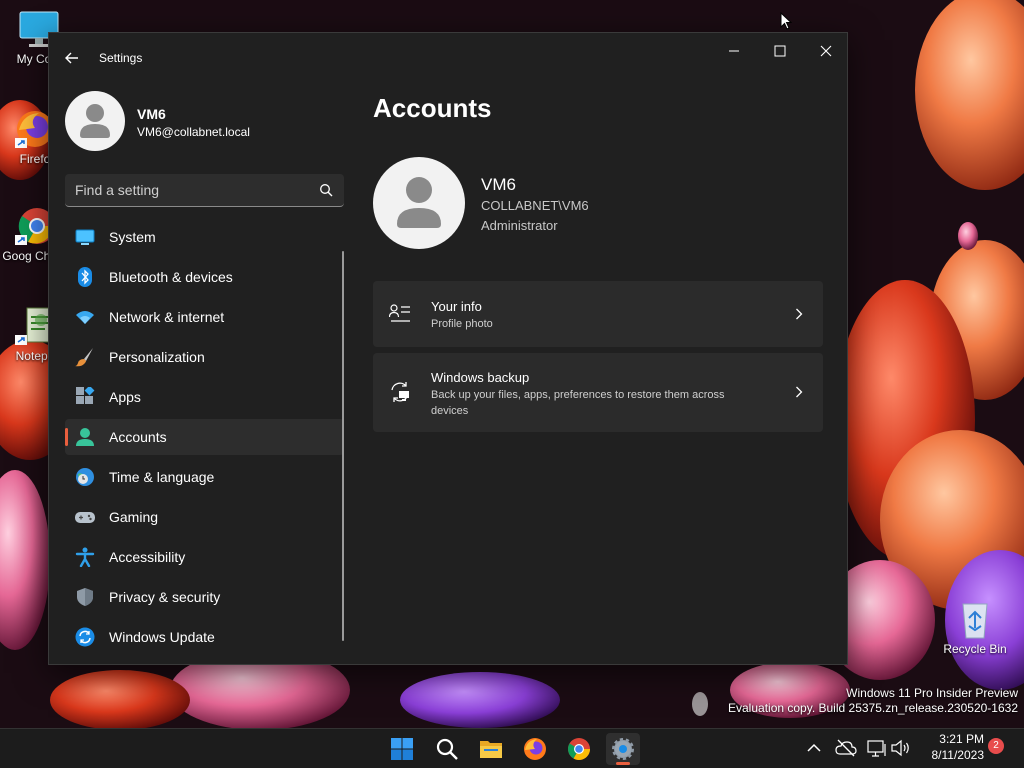  What do you see at coordinates (162, 637) in the screenshot?
I see `sidebar-item-label: Windows Update` at bounding box center [162, 637].